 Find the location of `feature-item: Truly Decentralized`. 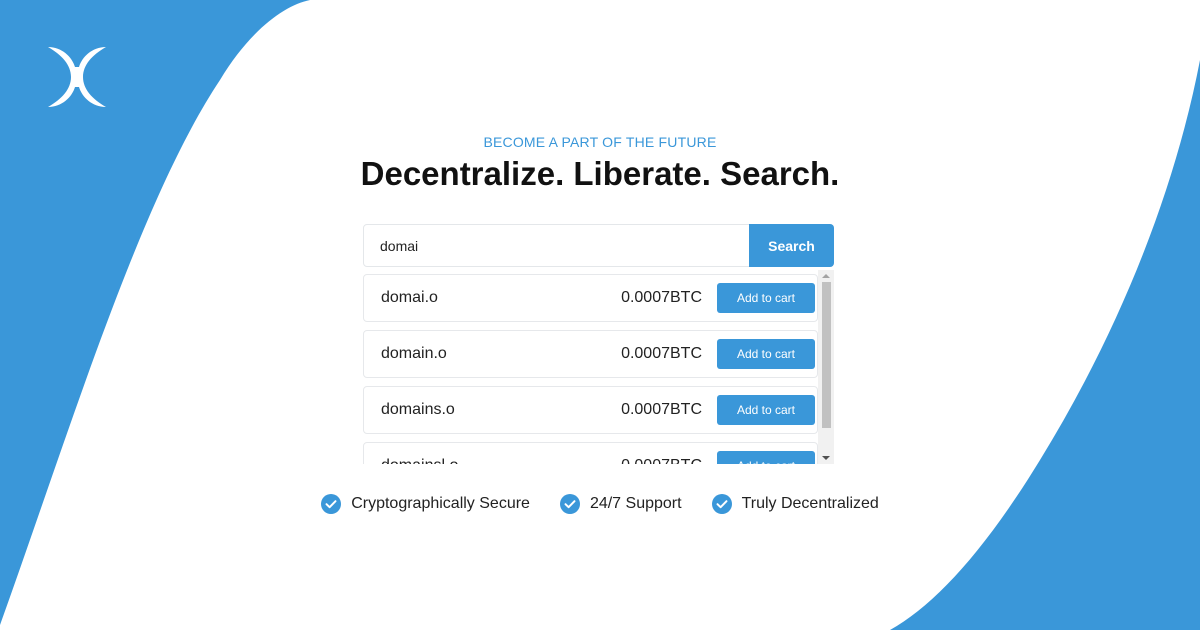

feature-item: Truly Decentralized is located at coordinates (795, 504).